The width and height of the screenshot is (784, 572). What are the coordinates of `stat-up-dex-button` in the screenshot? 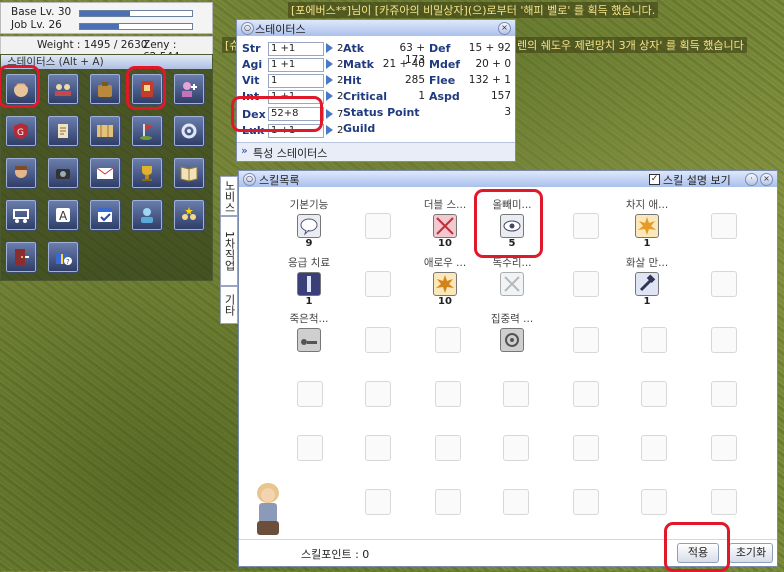 It's located at (329, 114).